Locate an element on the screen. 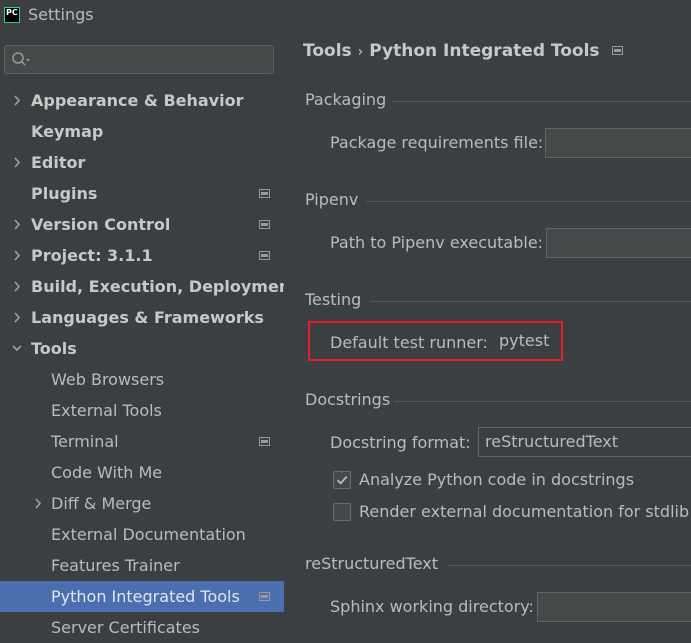 The width and height of the screenshot is (691, 643). sidebar-item-label: Editor is located at coordinates (58, 162).